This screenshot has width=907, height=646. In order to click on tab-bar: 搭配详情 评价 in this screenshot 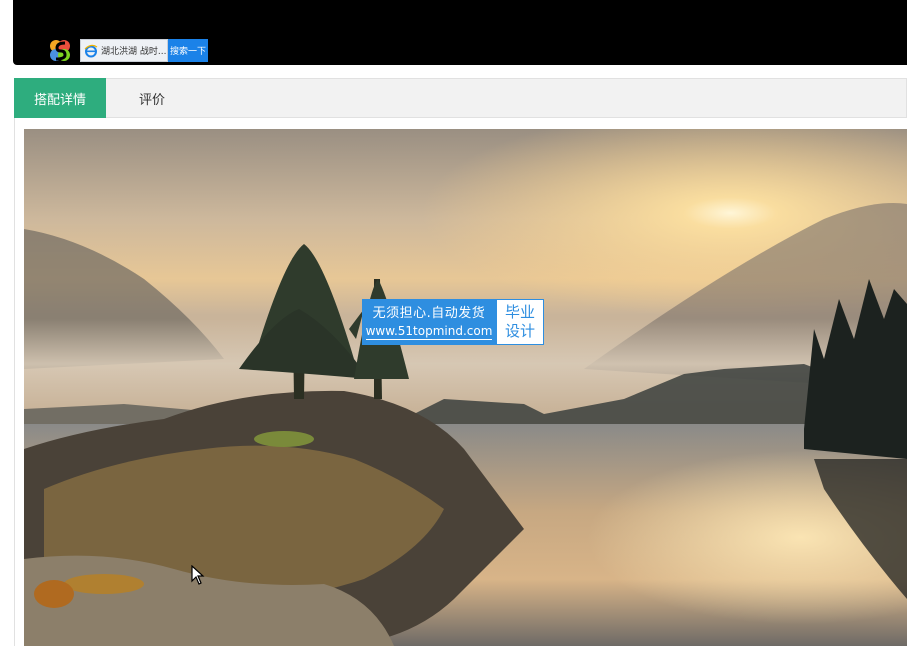, I will do `click(460, 98)`.